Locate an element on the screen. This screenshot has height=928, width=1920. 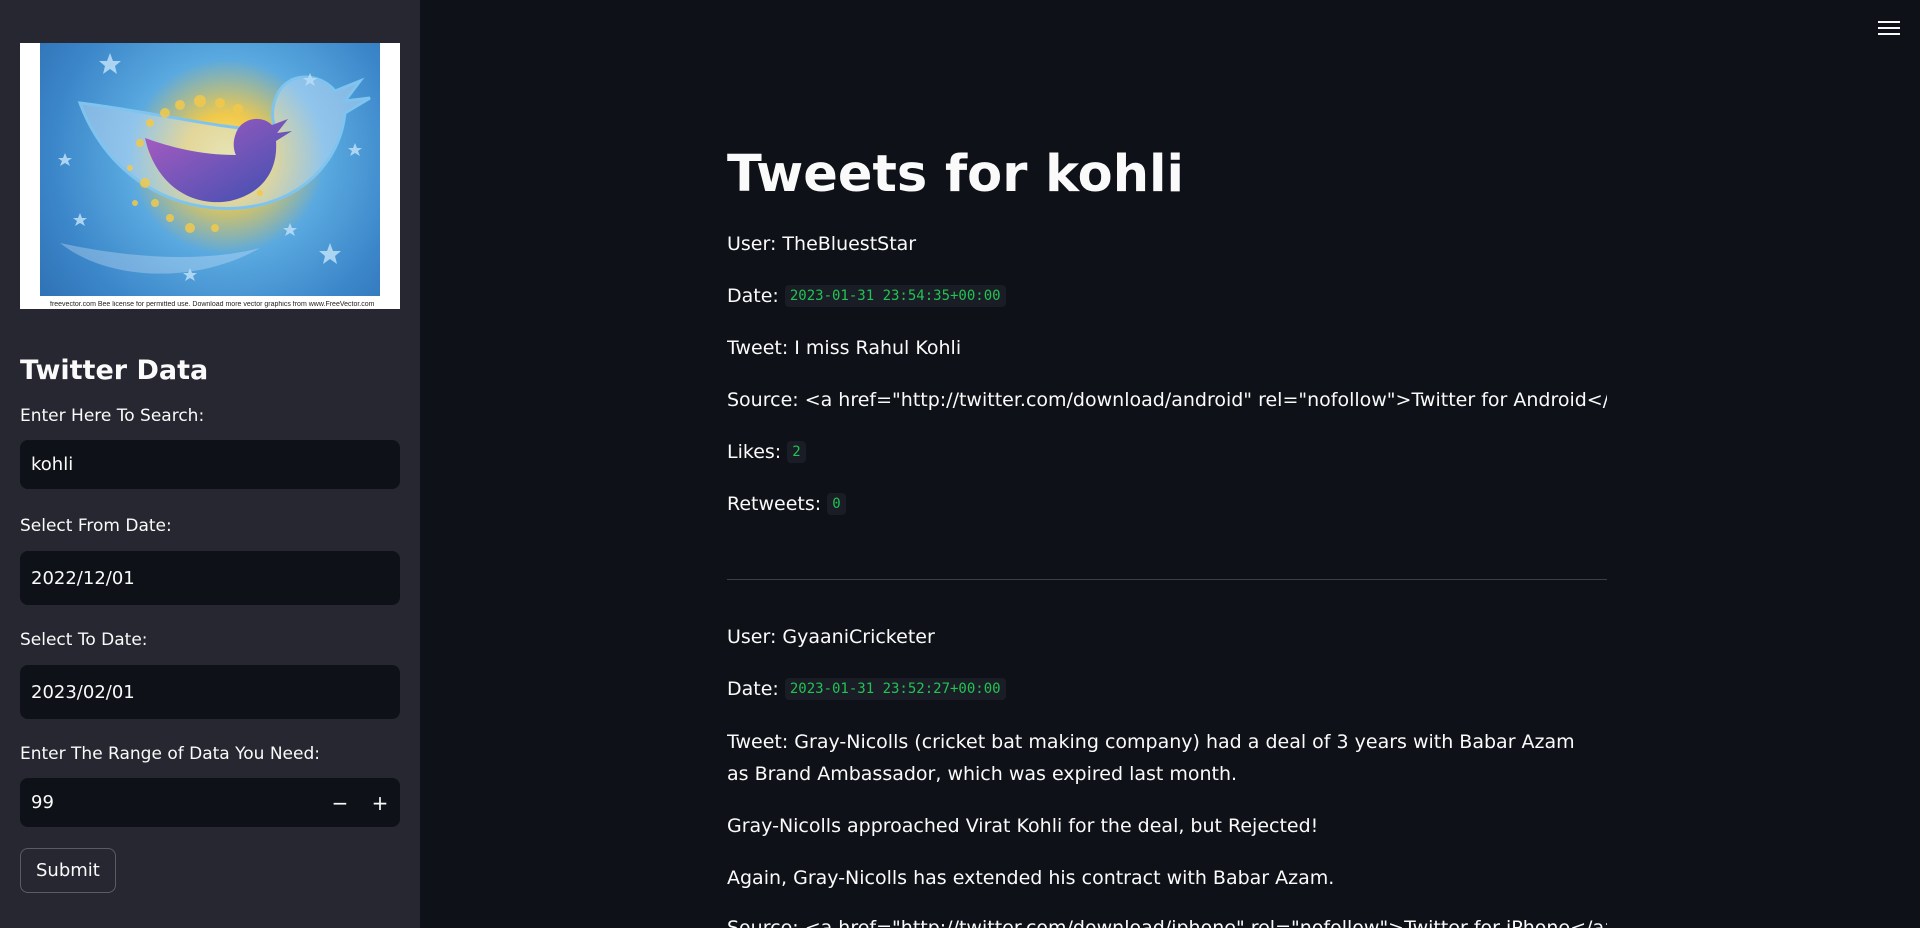
tweet-text: I miss Rahul Kohli is located at coordinates (878, 348).